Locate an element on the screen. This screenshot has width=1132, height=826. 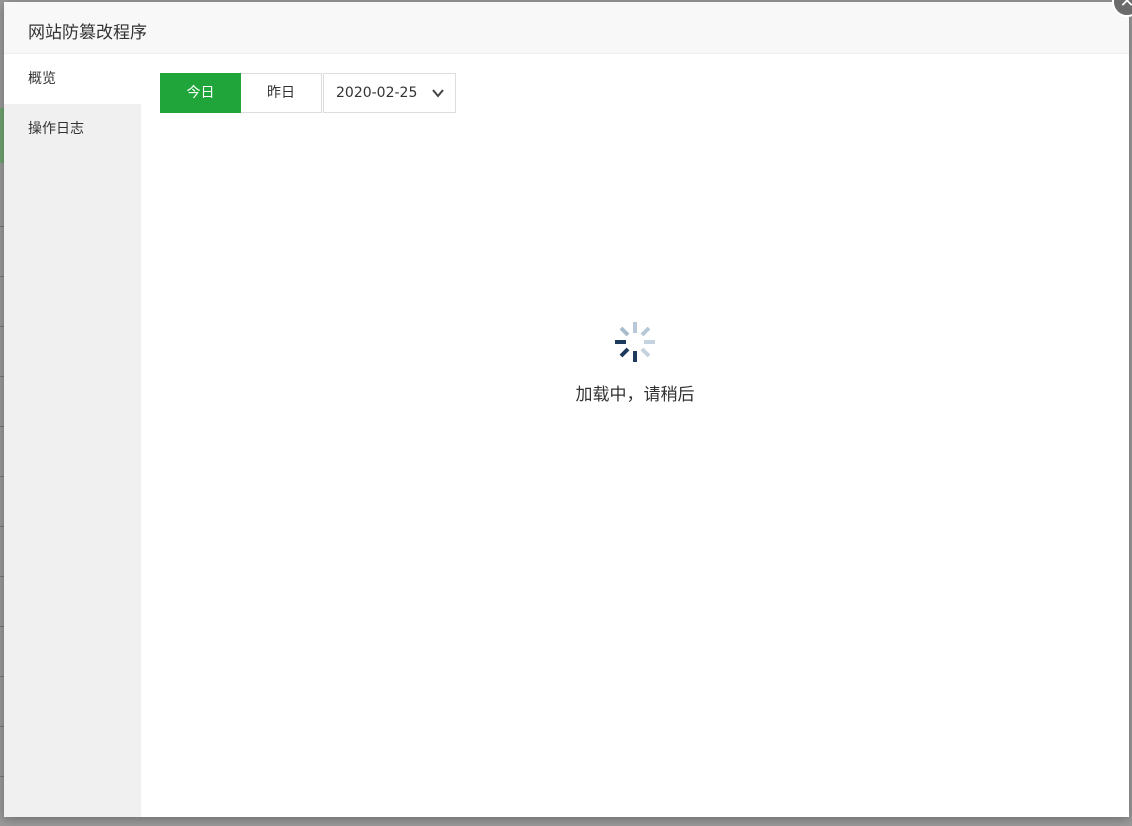
modal-header: 网站防篡改程序 is located at coordinates (566, 28).